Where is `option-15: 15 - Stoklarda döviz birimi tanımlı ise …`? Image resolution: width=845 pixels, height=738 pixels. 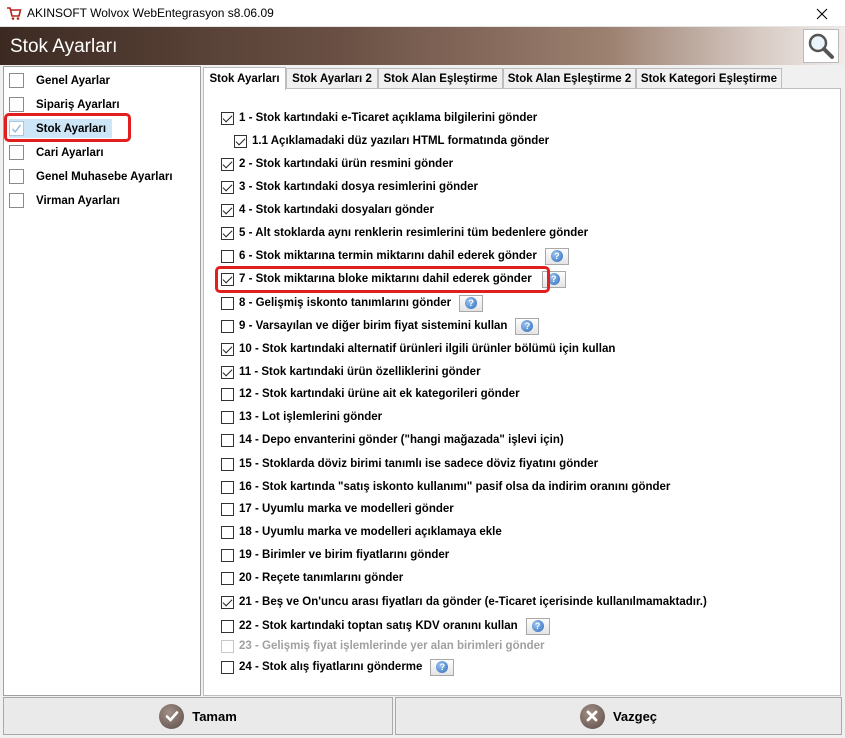
option-15: 15 - Stoklarda döviz birimi tanımlı ise … is located at coordinates (409, 464).